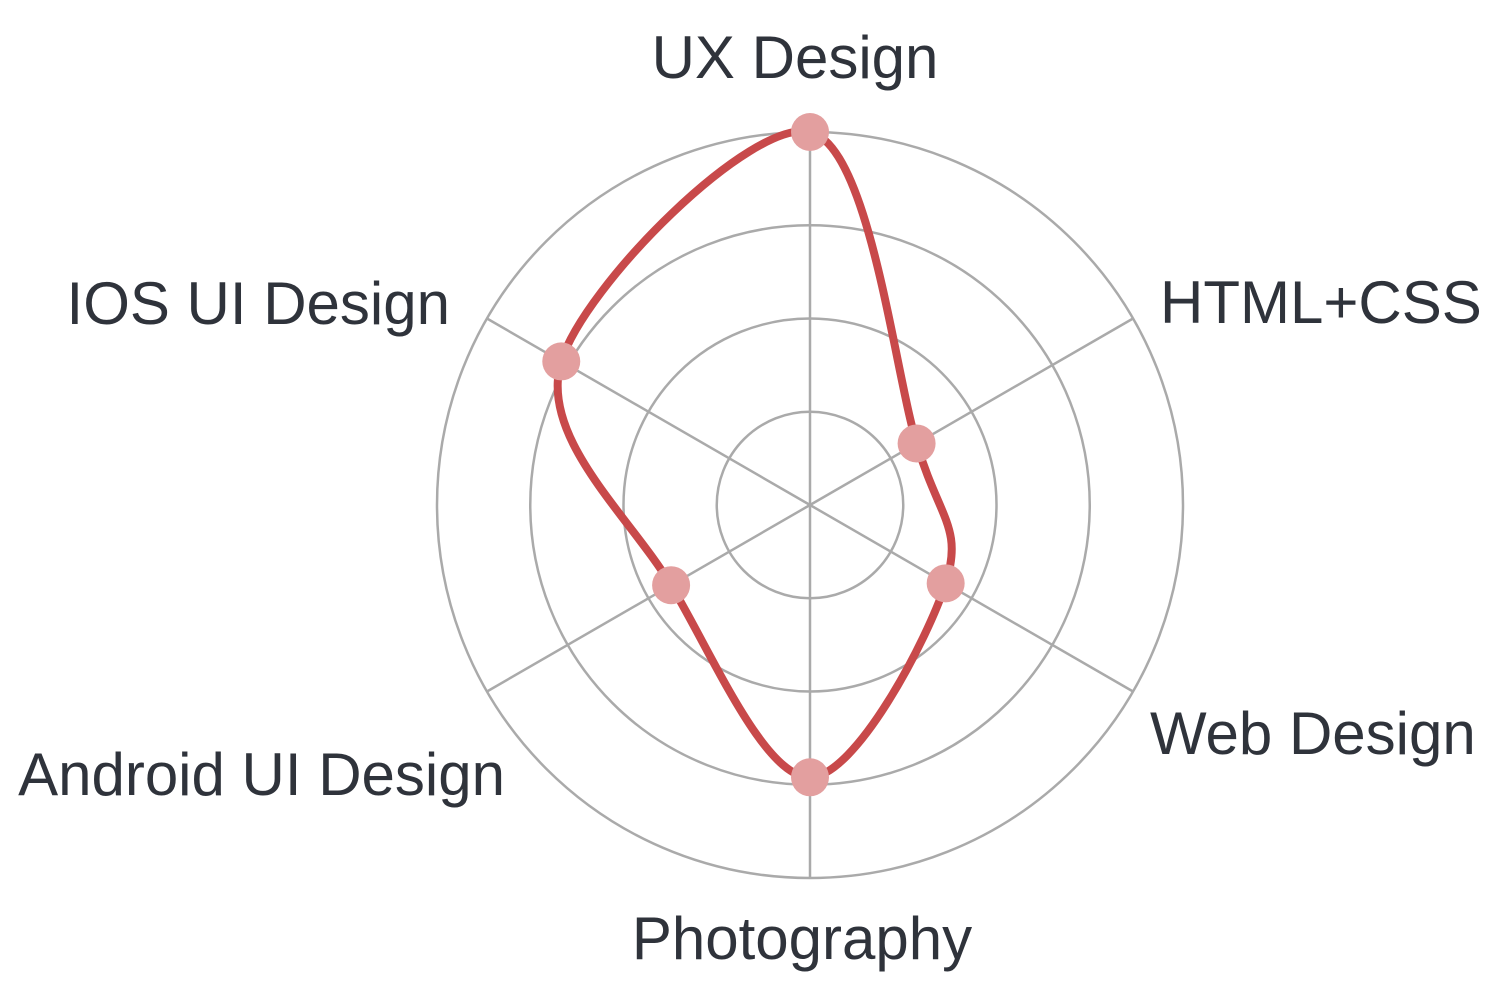 The width and height of the screenshot is (1500, 1005). Describe the element at coordinates (971, 412) in the screenshot. I see `axis-spoke-html-css` at that location.